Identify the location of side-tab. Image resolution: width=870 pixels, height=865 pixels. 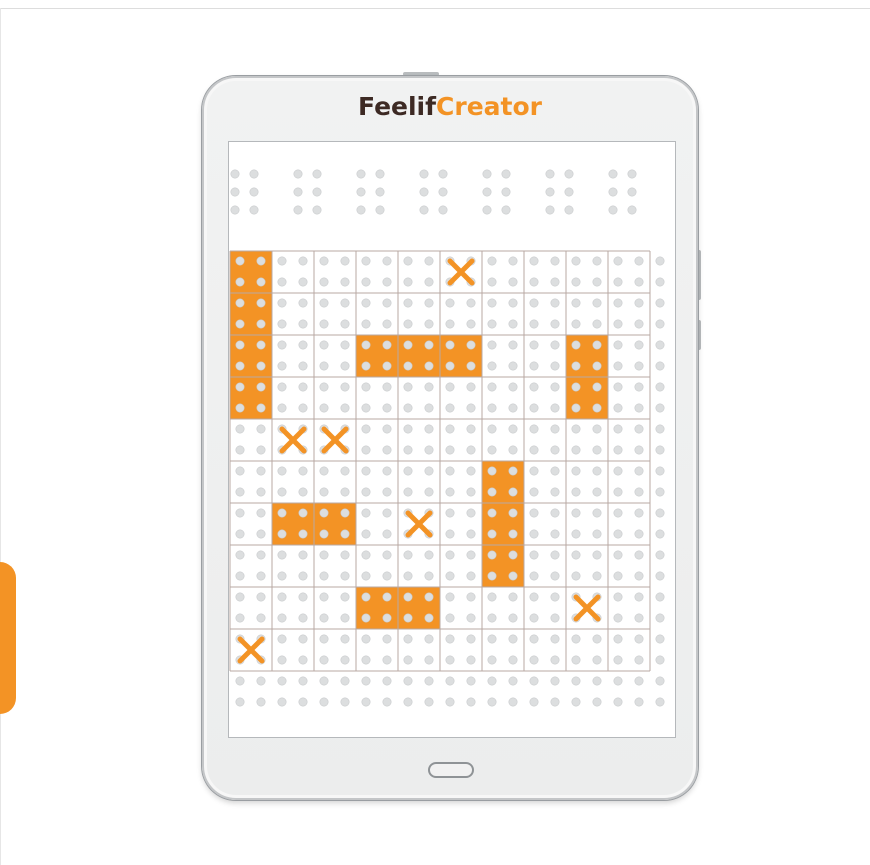
(8, 638).